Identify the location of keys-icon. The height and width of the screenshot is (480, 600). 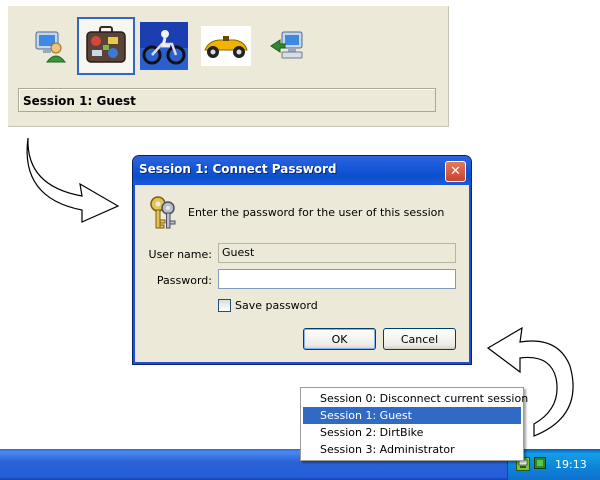
(163, 212).